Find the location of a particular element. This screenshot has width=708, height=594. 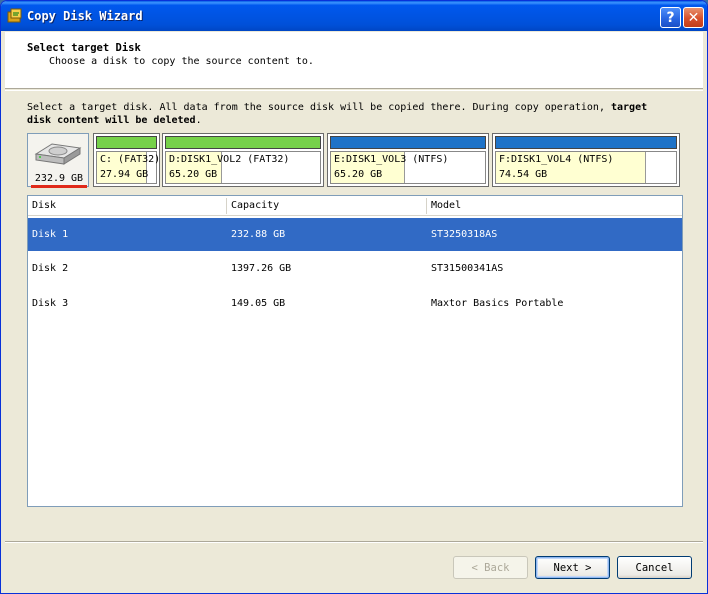

help-button: ? is located at coordinates (670, 17).